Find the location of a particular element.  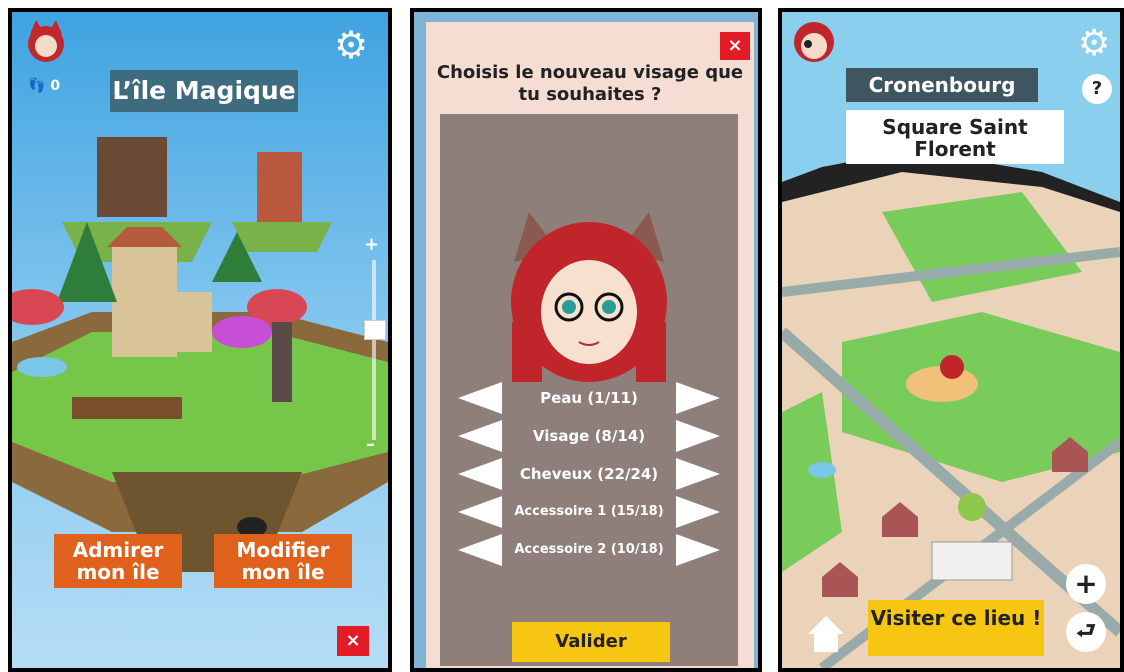

option-row: Visage (8/14) is located at coordinates (589, 436).